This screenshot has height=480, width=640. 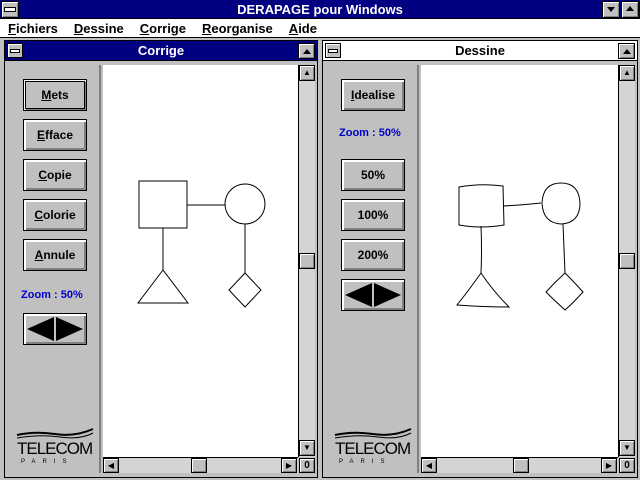 What do you see at coordinates (201, 244) in the screenshot?
I see `corrected-drawing` at bounding box center [201, 244].